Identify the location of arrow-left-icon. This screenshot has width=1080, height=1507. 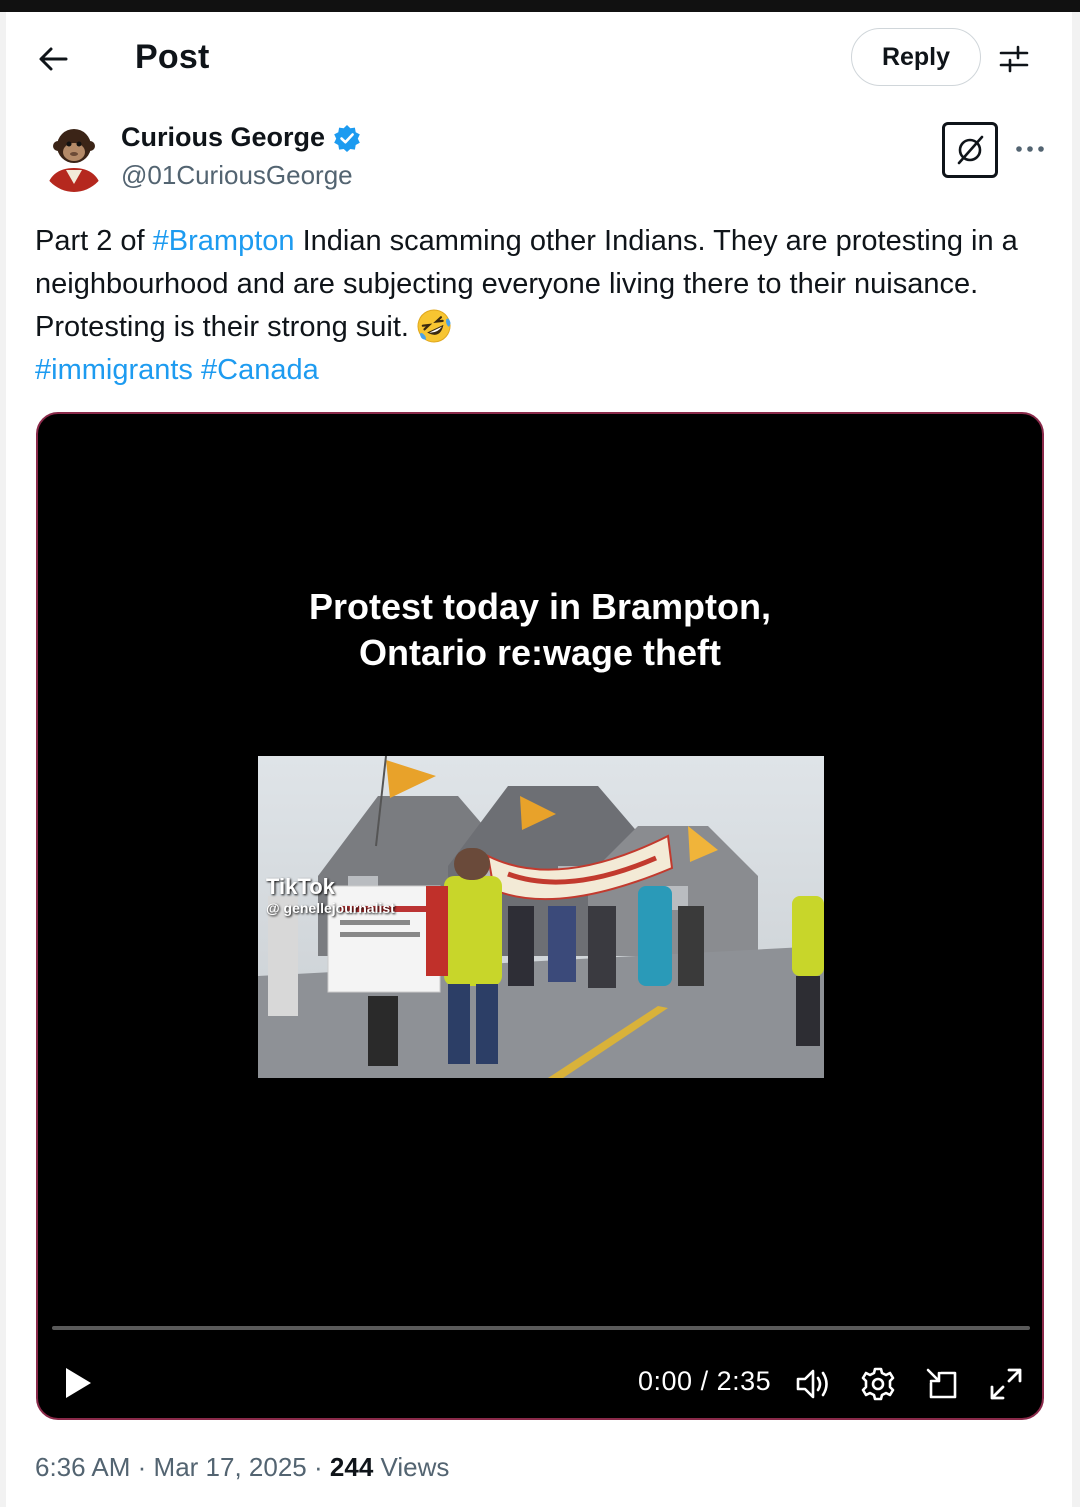
(53, 59).